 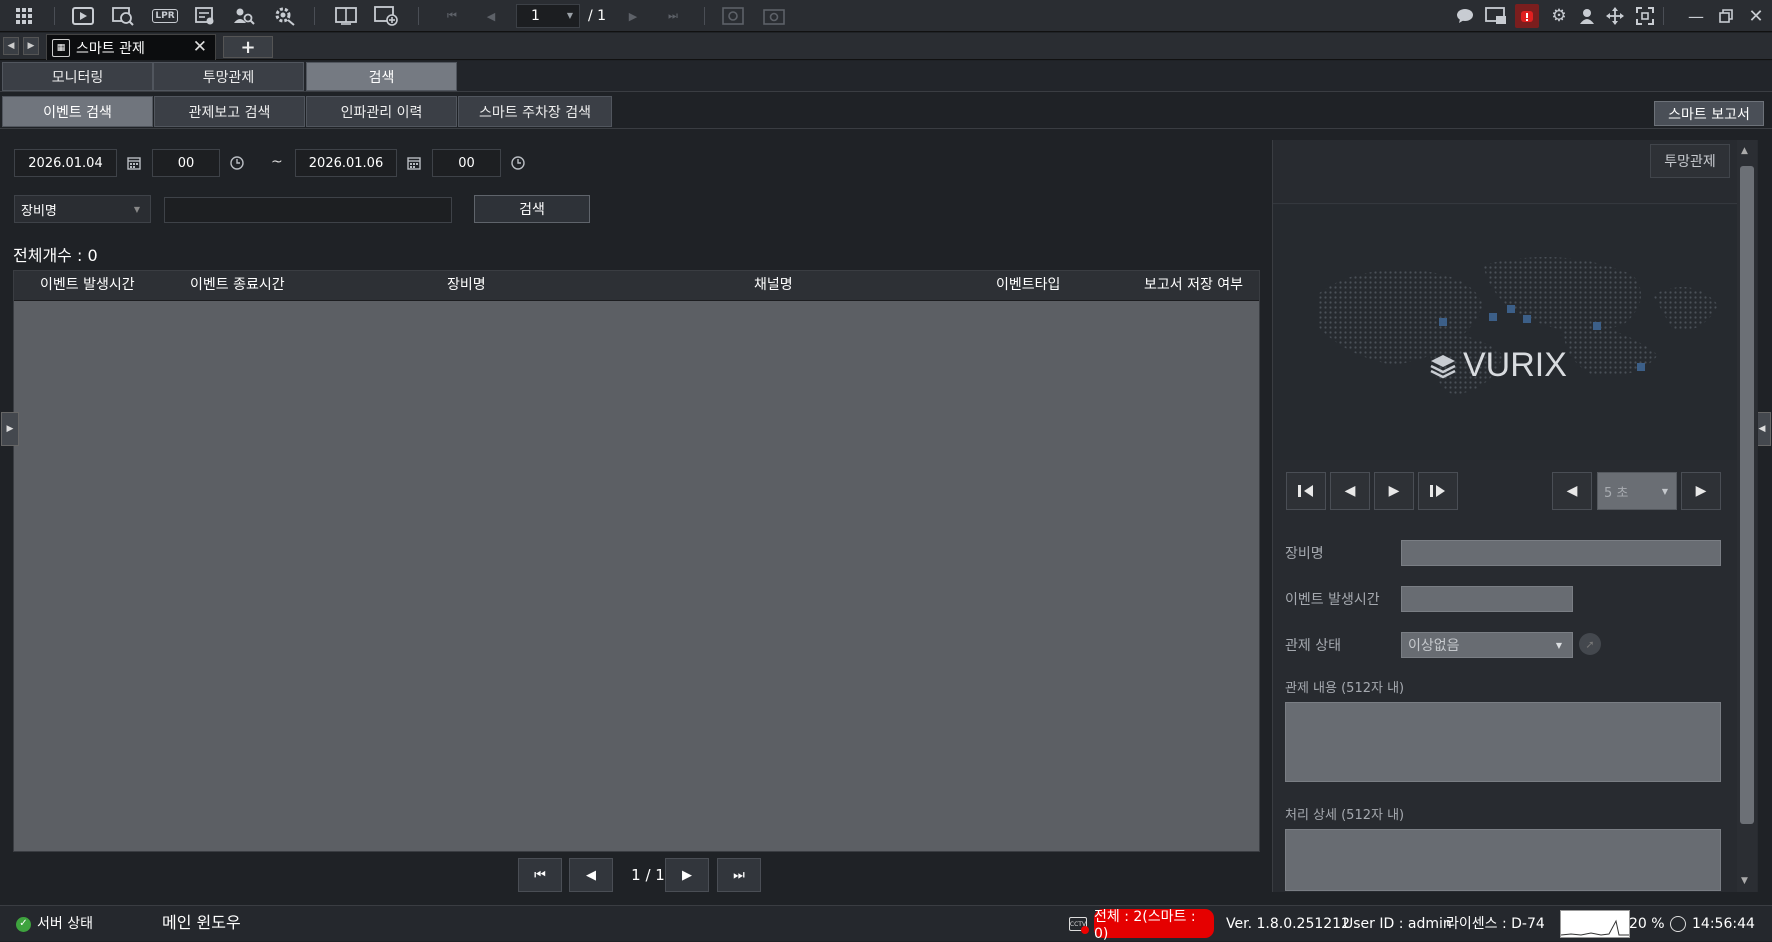 I want to click on event-list-icon, so click(x=205, y=16).